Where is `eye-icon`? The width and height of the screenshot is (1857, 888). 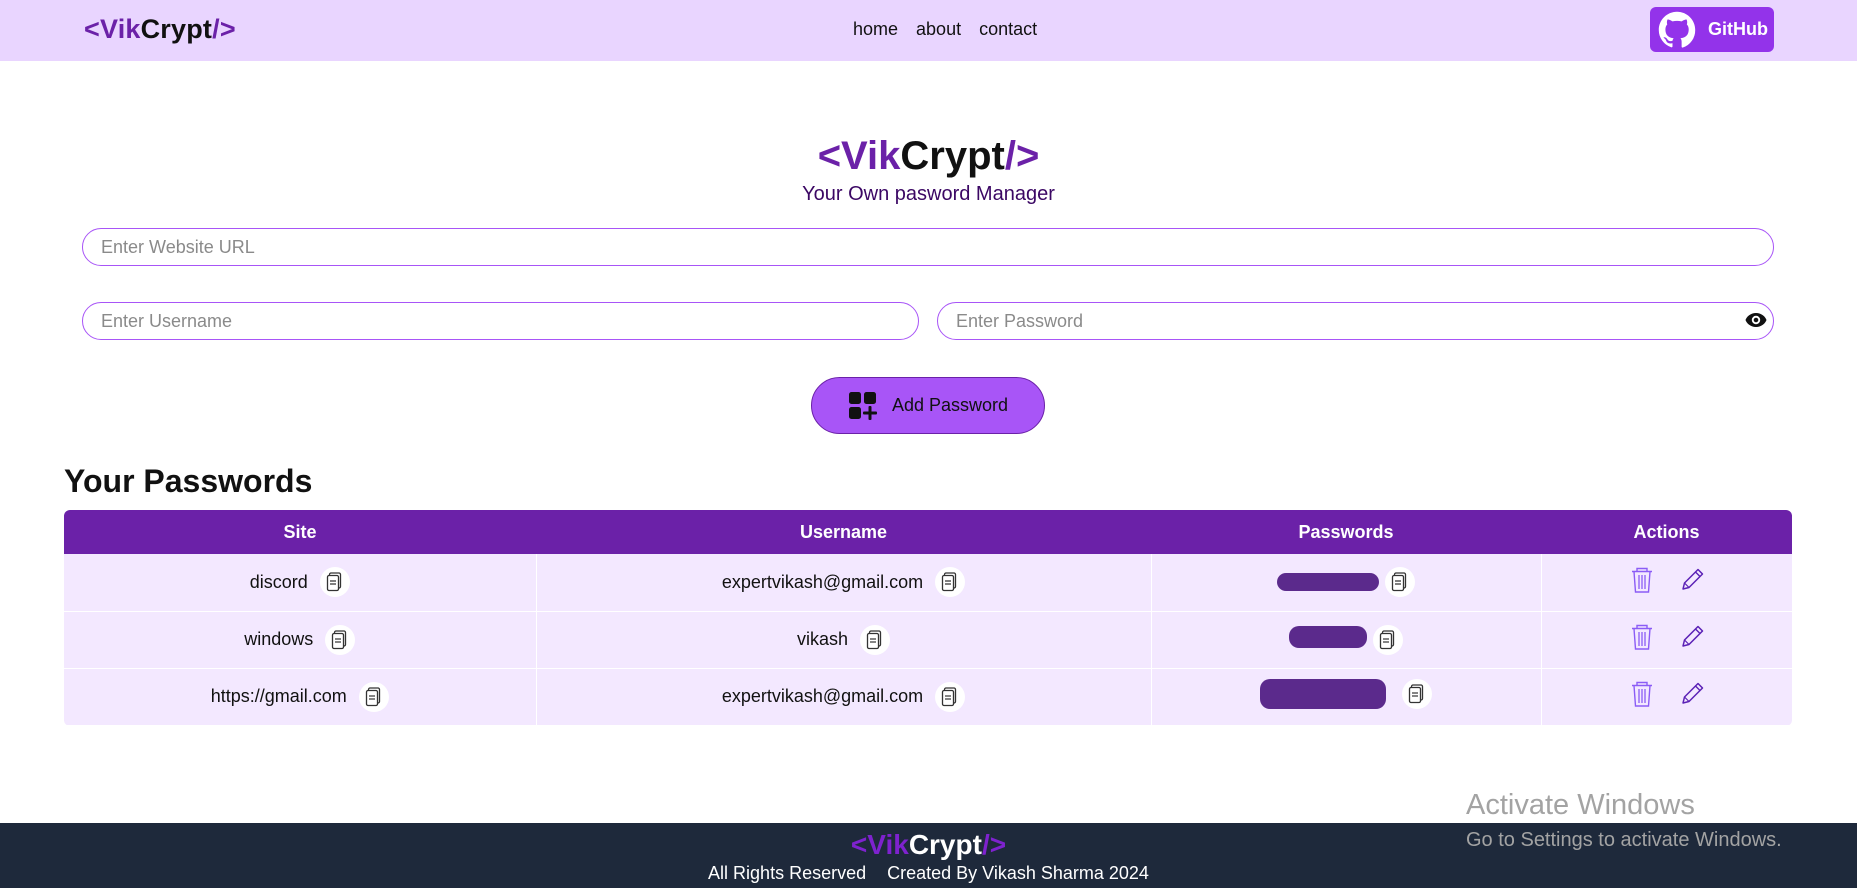
eye-icon is located at coordinates (1756, 320).